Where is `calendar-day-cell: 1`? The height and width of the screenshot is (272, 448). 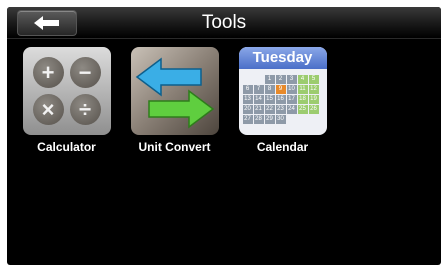
calendar-day-cell: 1 is located at coordinates (269, 79).